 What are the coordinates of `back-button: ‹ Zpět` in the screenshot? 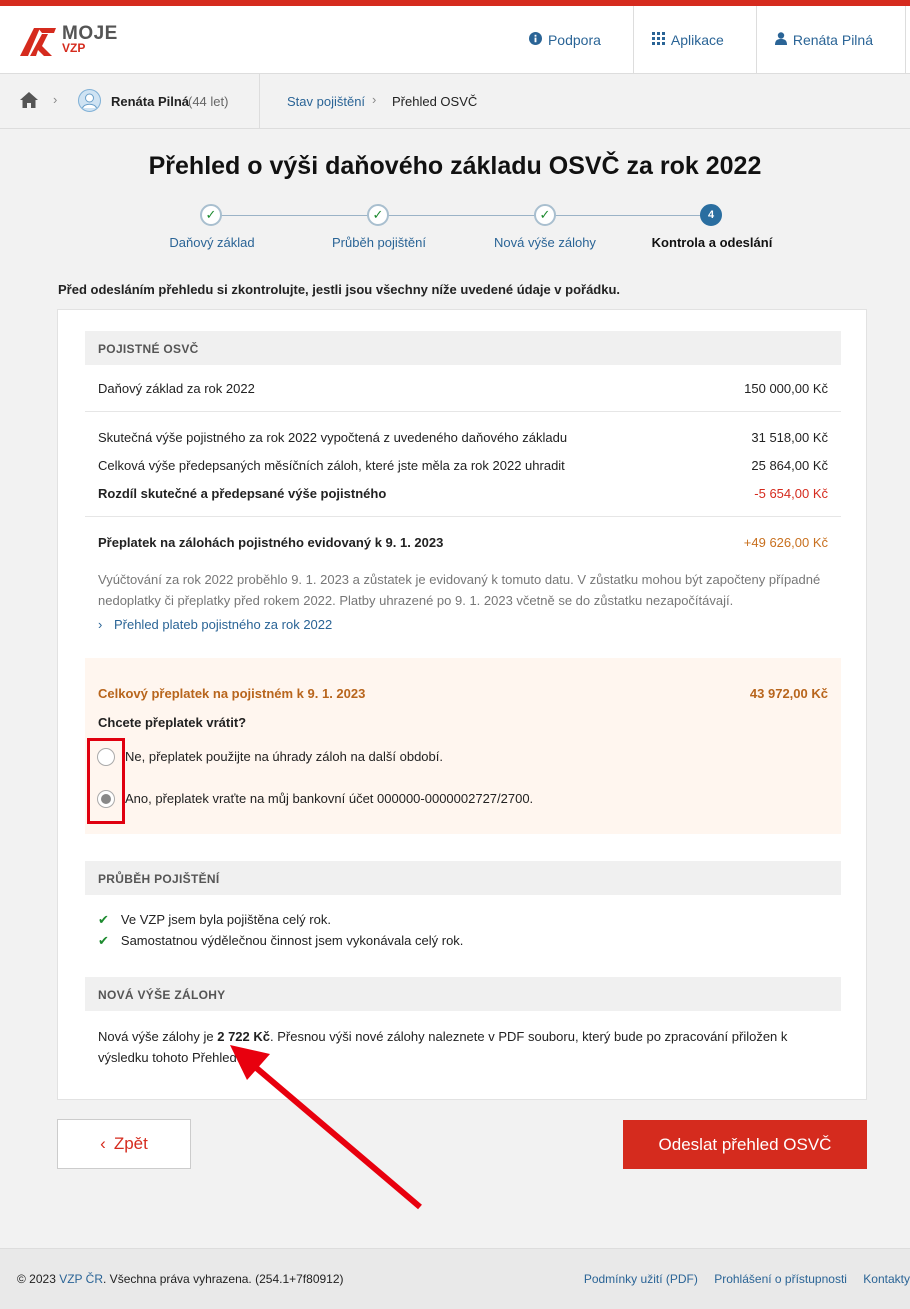 It's located at (124, 1144).